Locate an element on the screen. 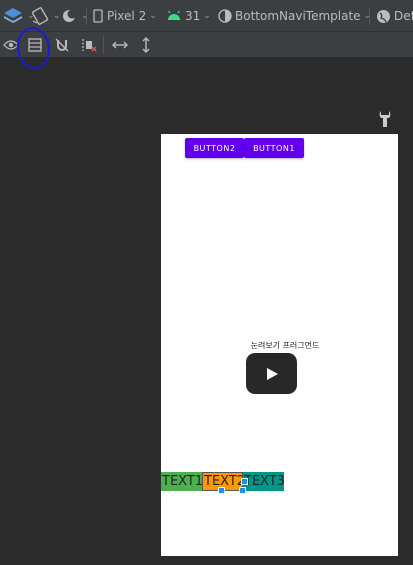 Image resolution: width=413 pixels, height=565 pixels. globe-icon is located at coordinates (383, 16).